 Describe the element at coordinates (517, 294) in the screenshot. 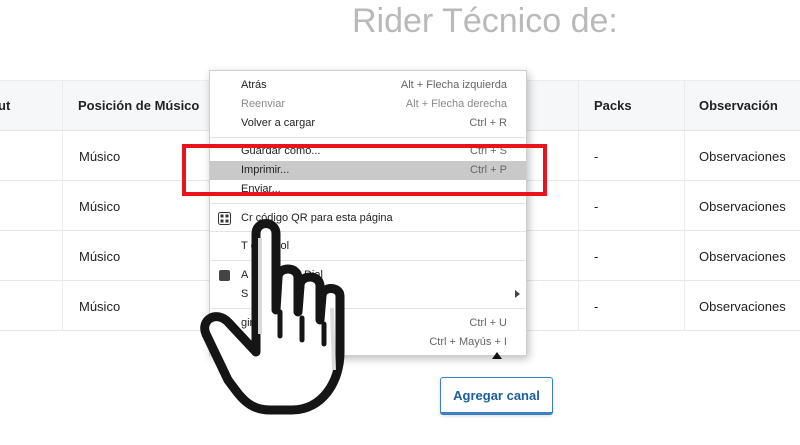

I see `submenu-arrow-icon` at that location.